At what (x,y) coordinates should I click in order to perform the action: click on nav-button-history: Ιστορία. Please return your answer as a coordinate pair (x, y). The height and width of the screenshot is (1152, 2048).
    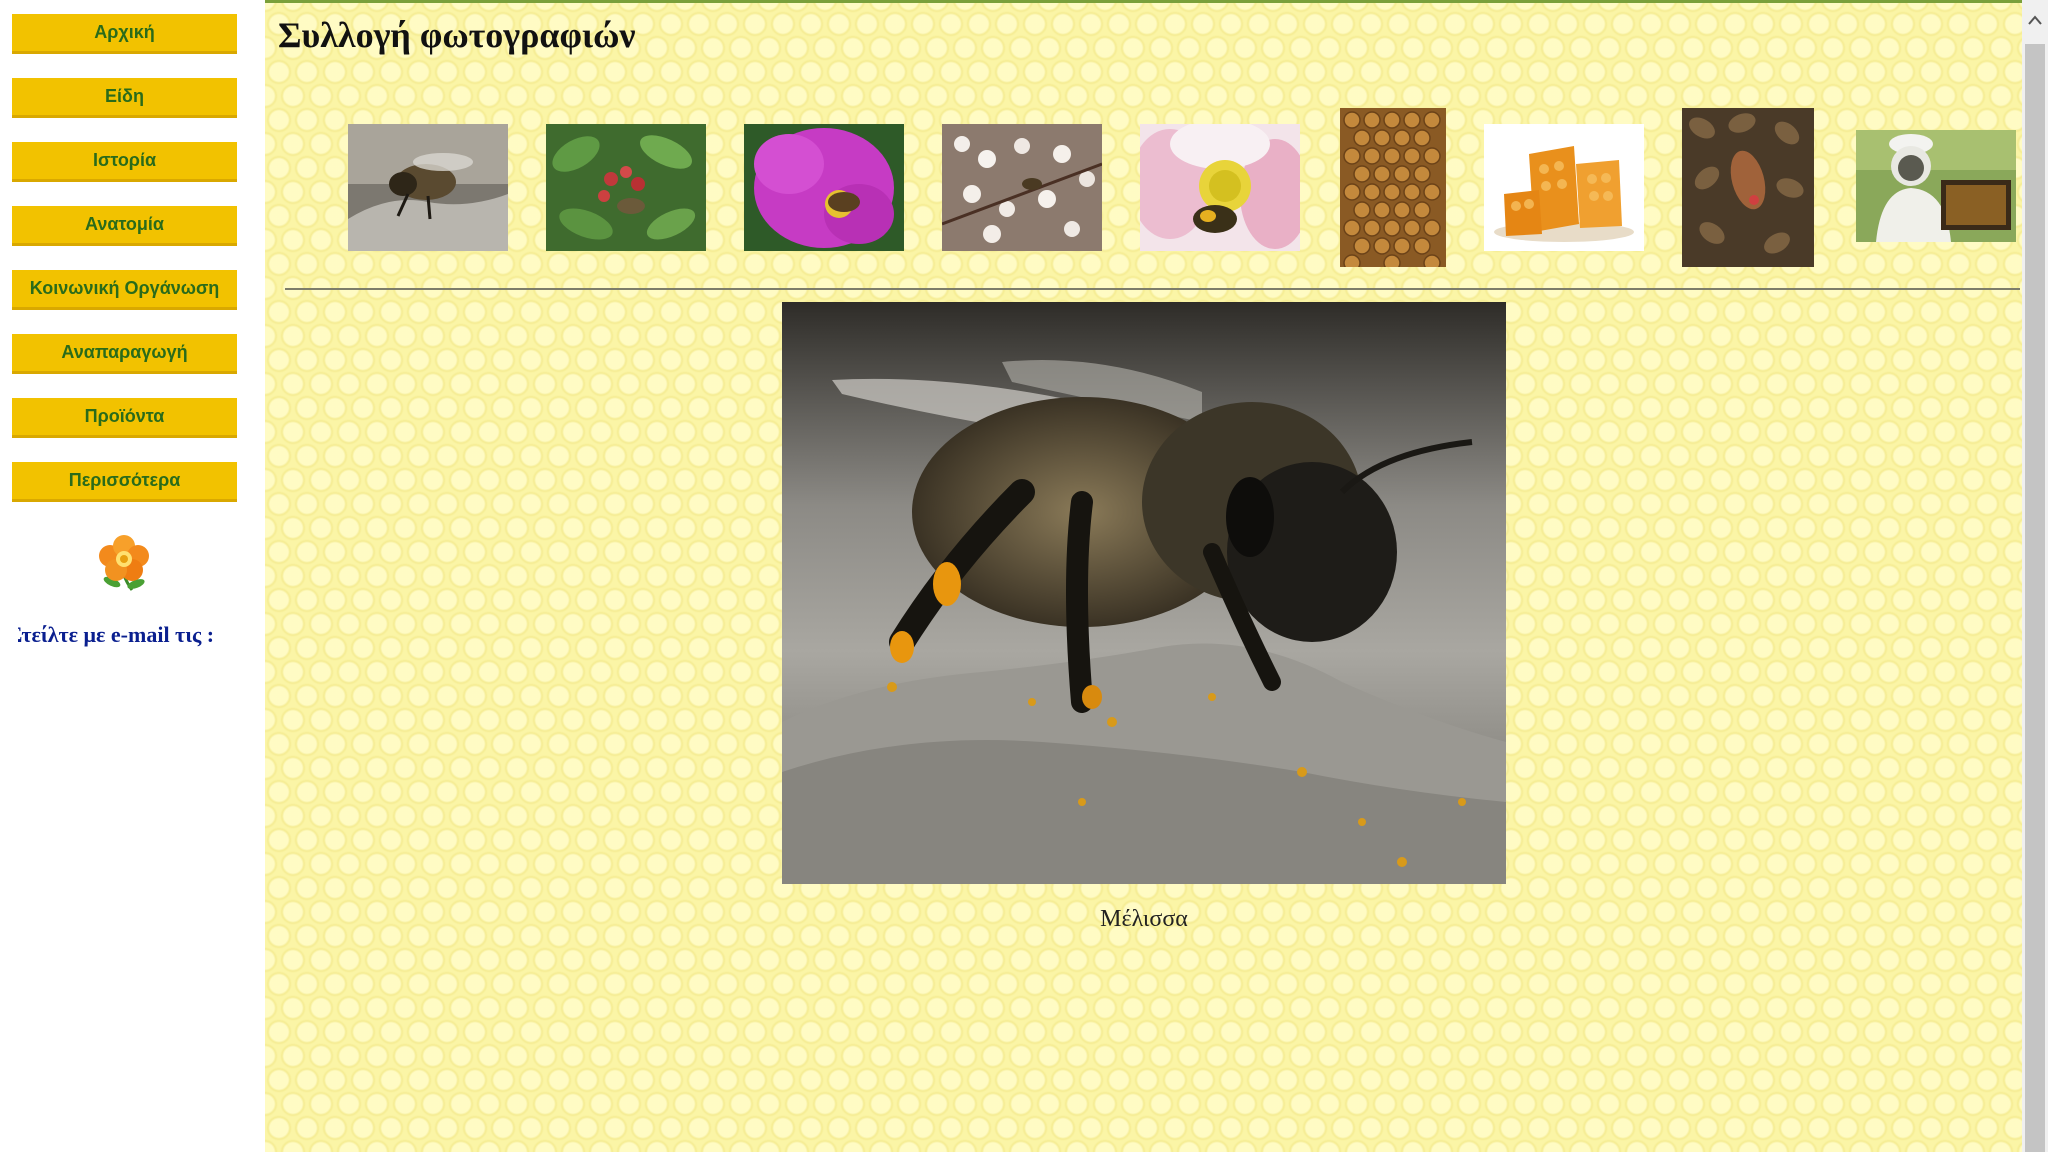
    Looking at the image, I should click on (124, 162).